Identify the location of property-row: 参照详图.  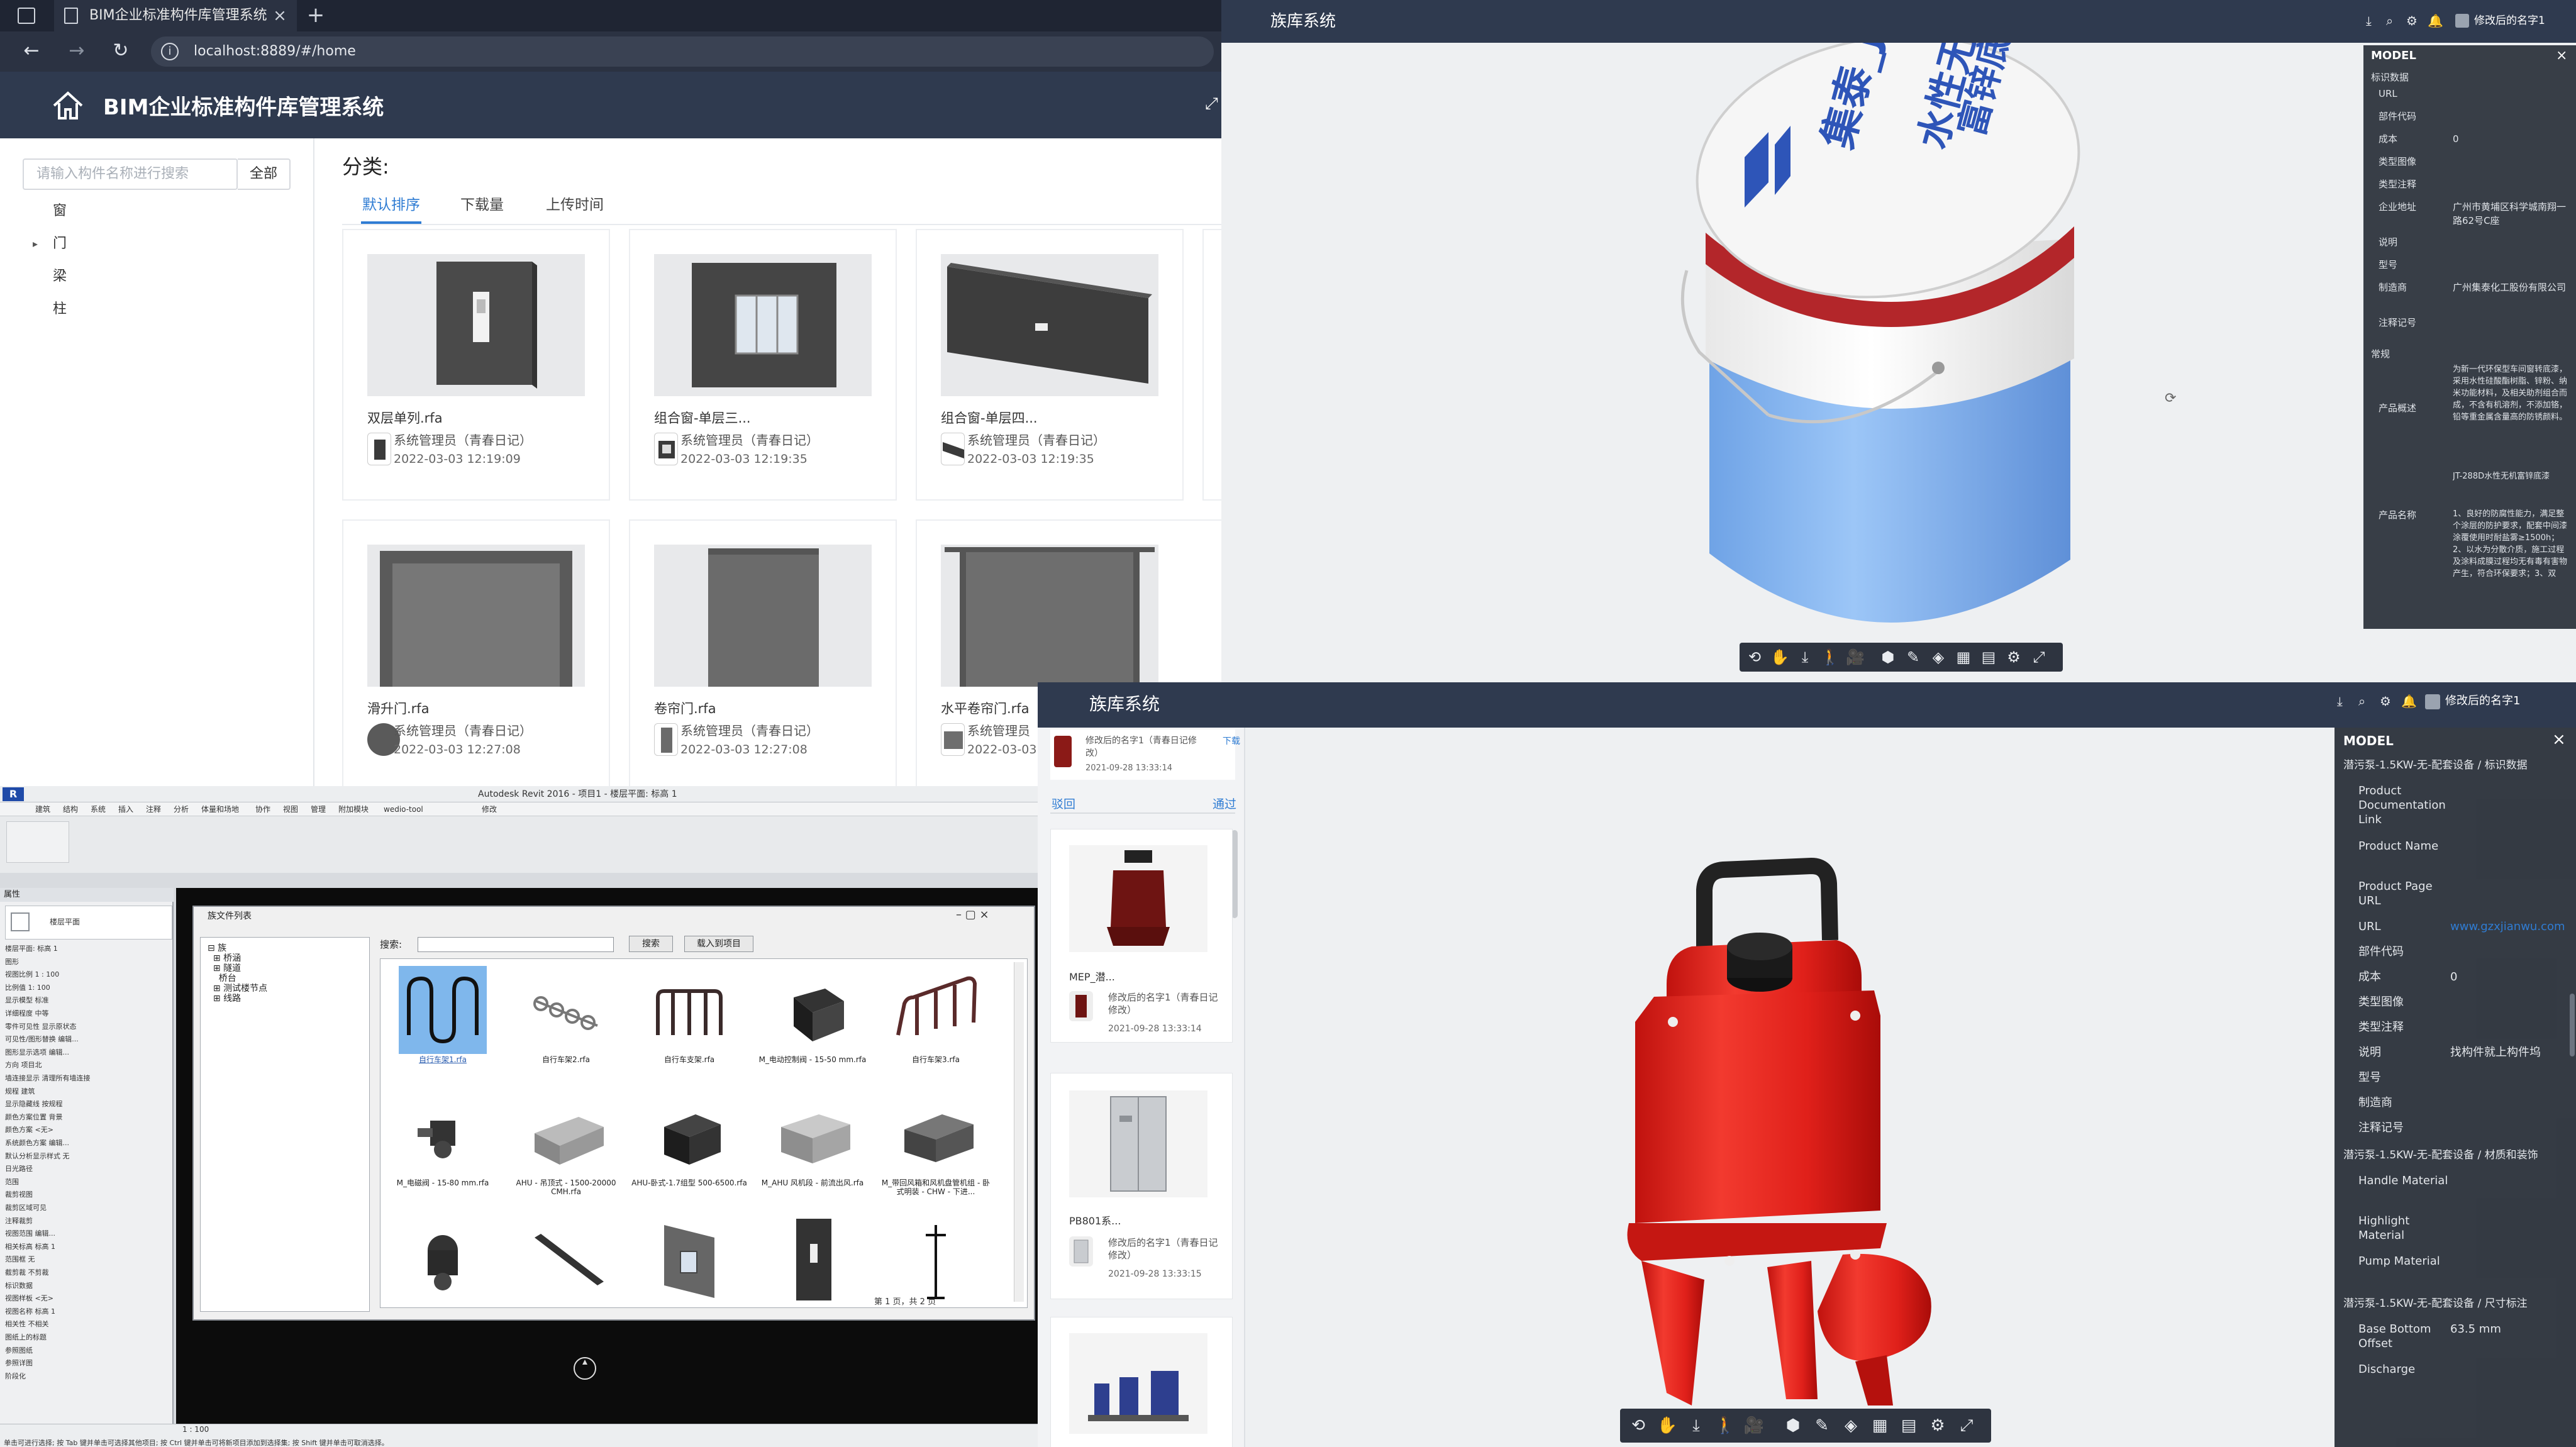
(86, 1363).